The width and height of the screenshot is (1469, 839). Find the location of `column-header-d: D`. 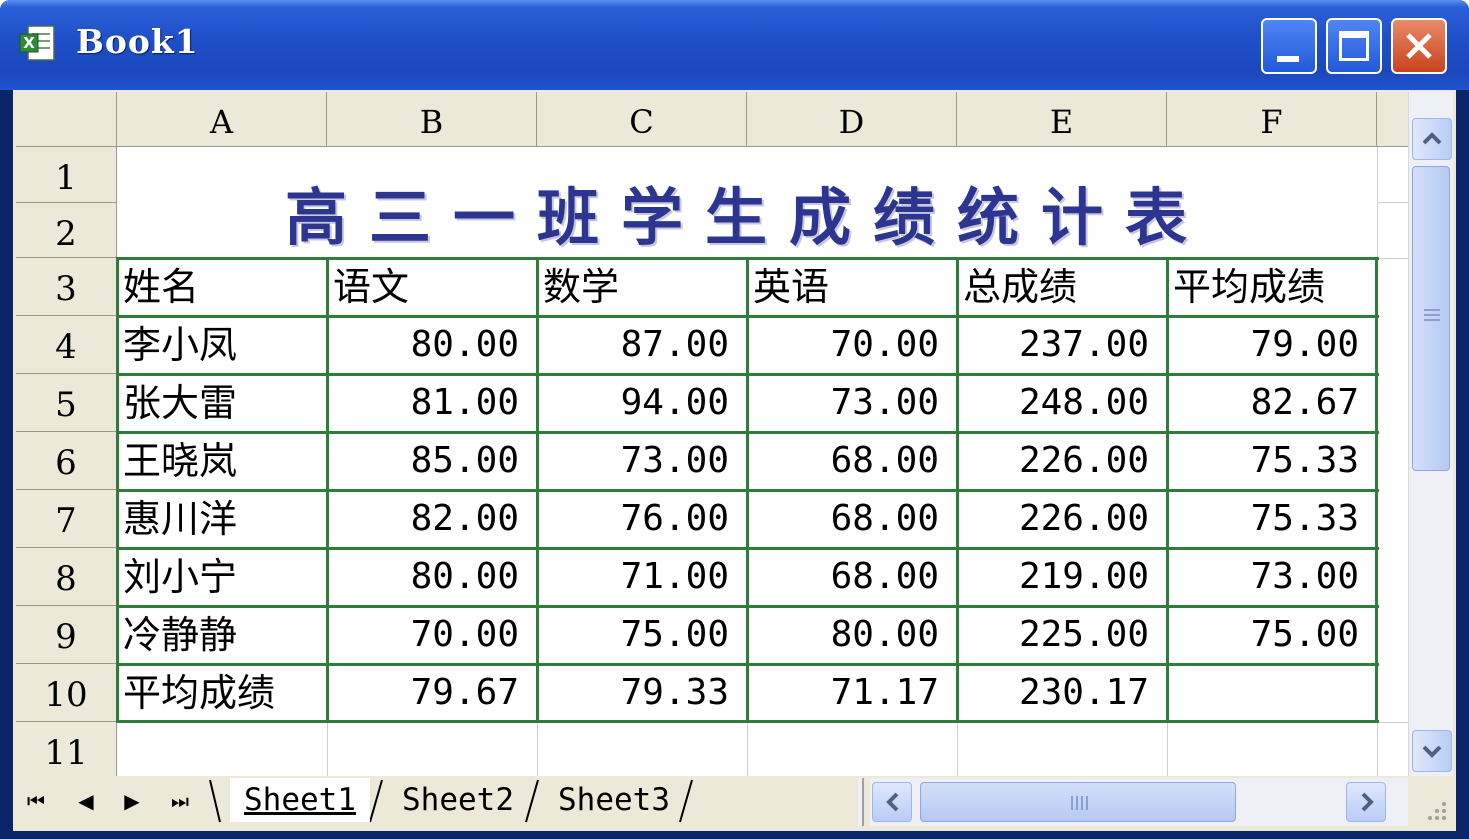

column-header-d: D is located at coordinates (852, 119).